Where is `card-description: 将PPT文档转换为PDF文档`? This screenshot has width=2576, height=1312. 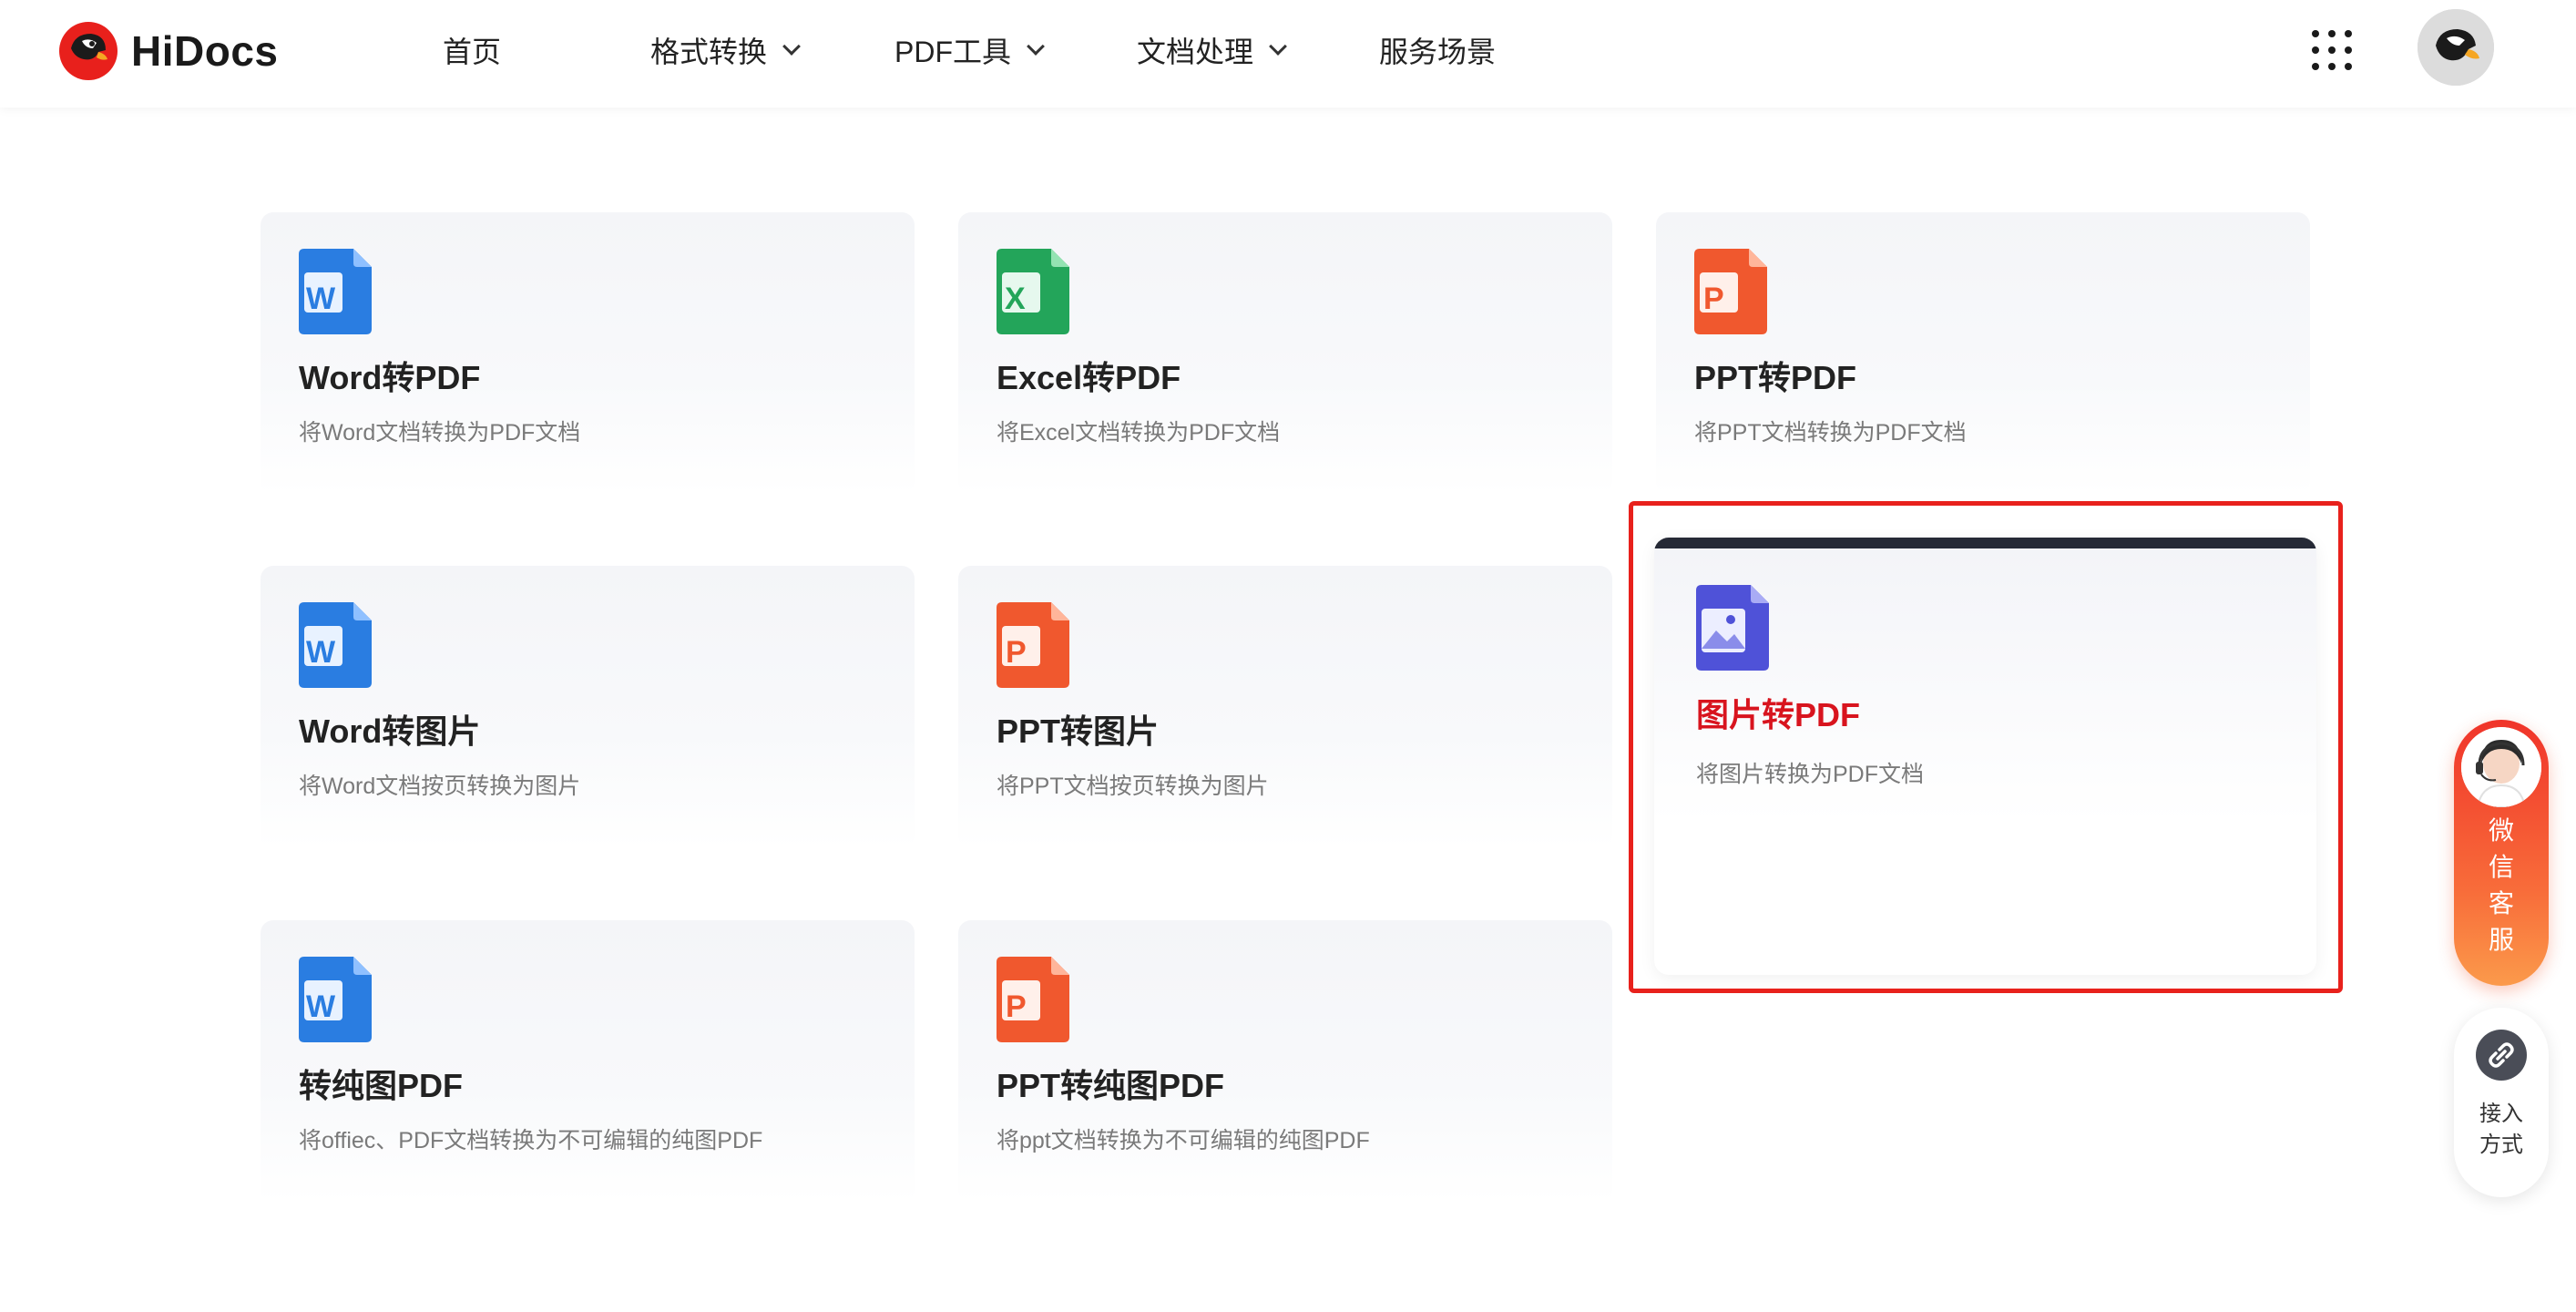
card-description: 将PPT文档转换为PDF文档 is located at coordinates (1830, 433).